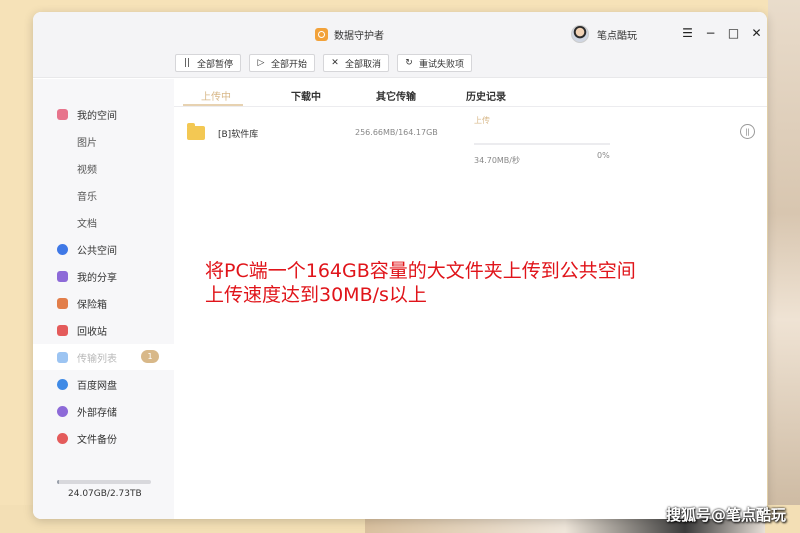 This screenshot has height=533, width=800. I want to click on storage-usage-fill, so click(58, 482).